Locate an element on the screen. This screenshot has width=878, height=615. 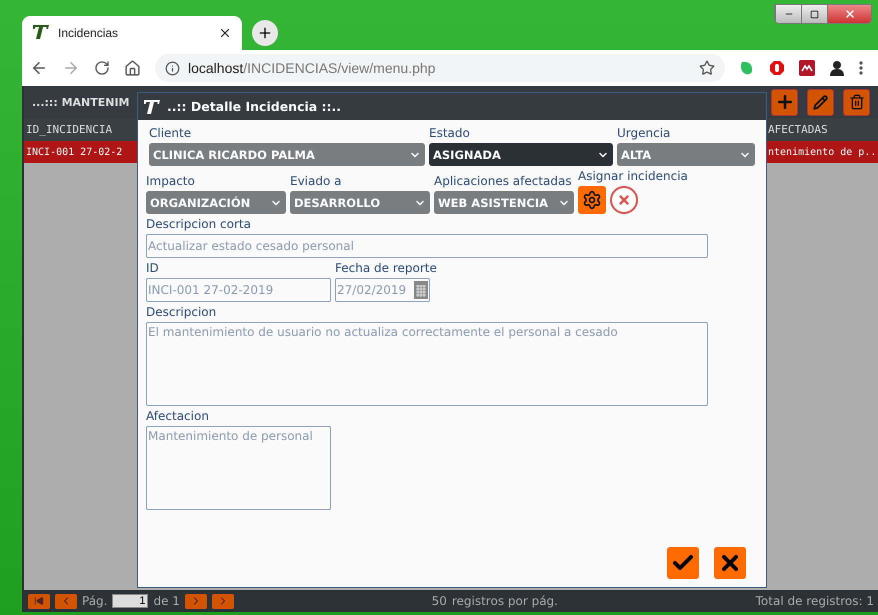
select-field: ORGANIZACIÓN is located at coordinates (216, 202).